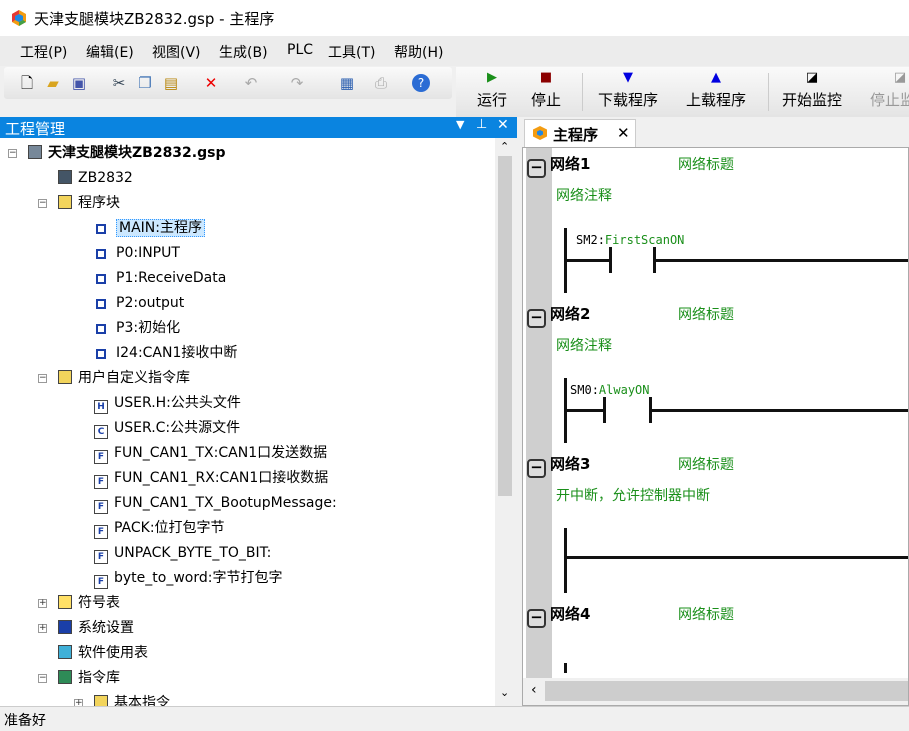 This screenshot has width=909, height=731. I want to click on network-header: − 网络4, so click(558, 615).